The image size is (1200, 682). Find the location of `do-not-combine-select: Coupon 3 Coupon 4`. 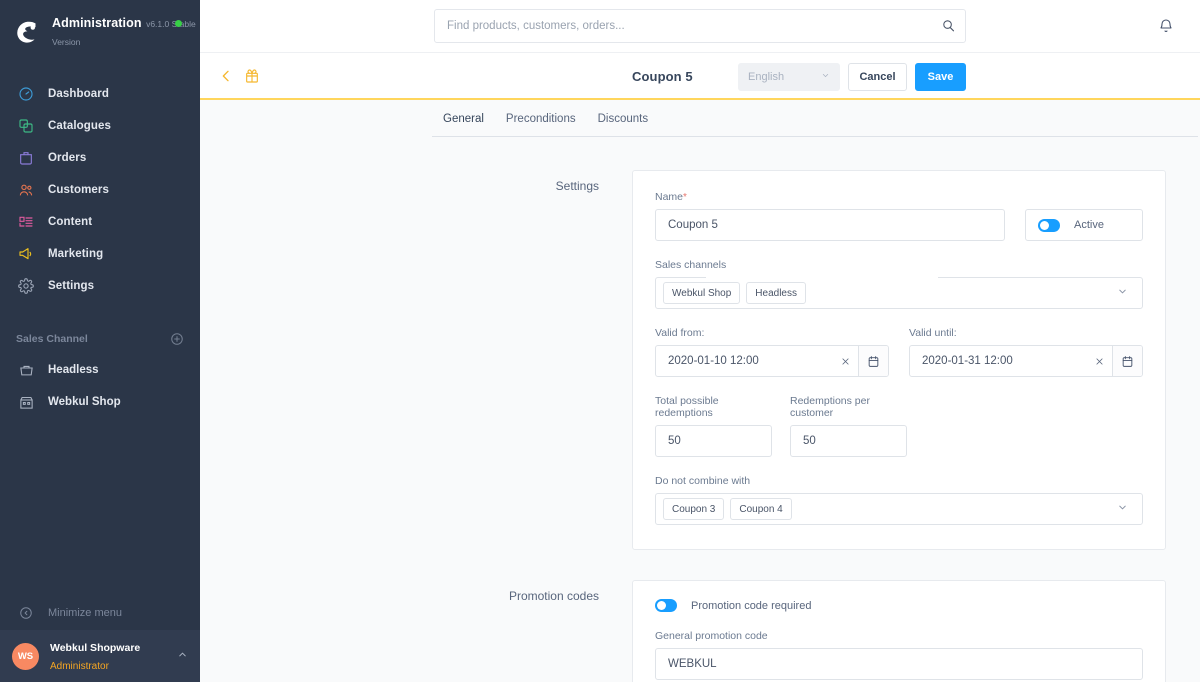

do-not-combine-select: Coupon 3 Coupon 4 is located at coordinates (899, 509).